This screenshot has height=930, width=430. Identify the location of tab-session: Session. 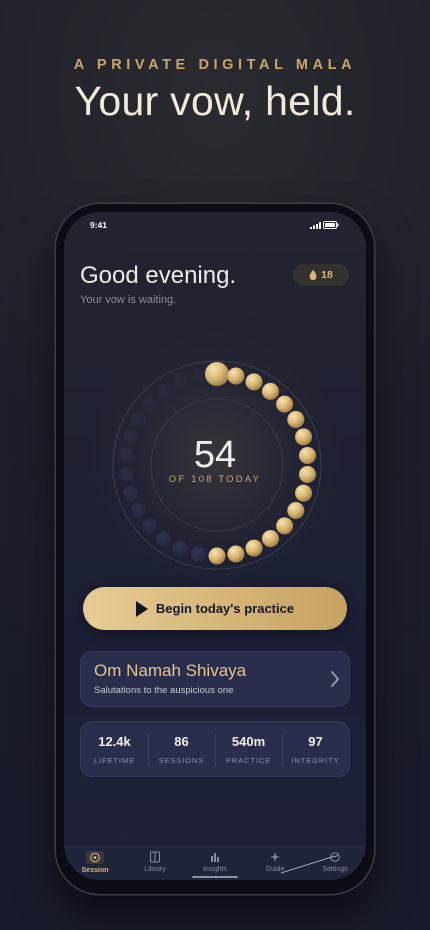
(95, 862).